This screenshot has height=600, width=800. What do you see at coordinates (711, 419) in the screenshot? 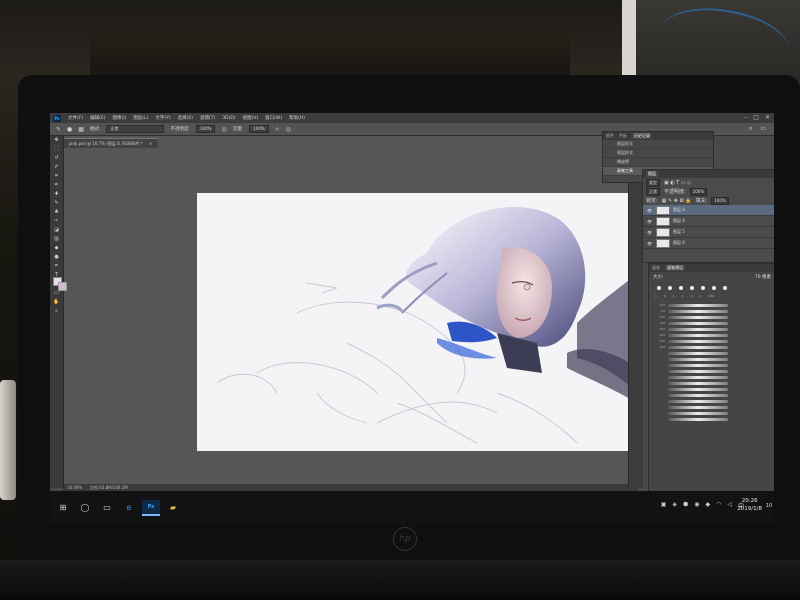
I see `brush-stroke-item` at bounding box center [711, 419].